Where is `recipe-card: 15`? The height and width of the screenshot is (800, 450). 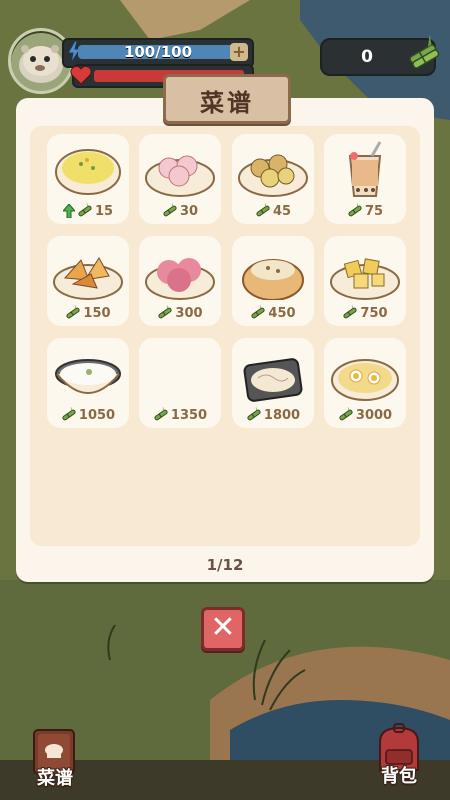
recipe-card: 15 is located at coordinates (88, 179).